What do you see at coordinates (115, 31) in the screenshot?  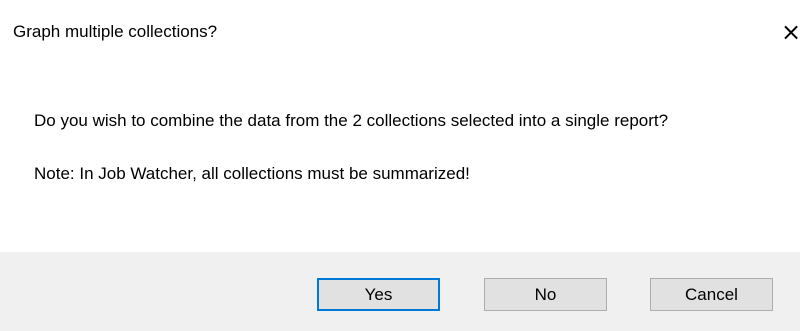 I see `dialog-title: Graph multiple collections?` at bounding box center [115, 31].